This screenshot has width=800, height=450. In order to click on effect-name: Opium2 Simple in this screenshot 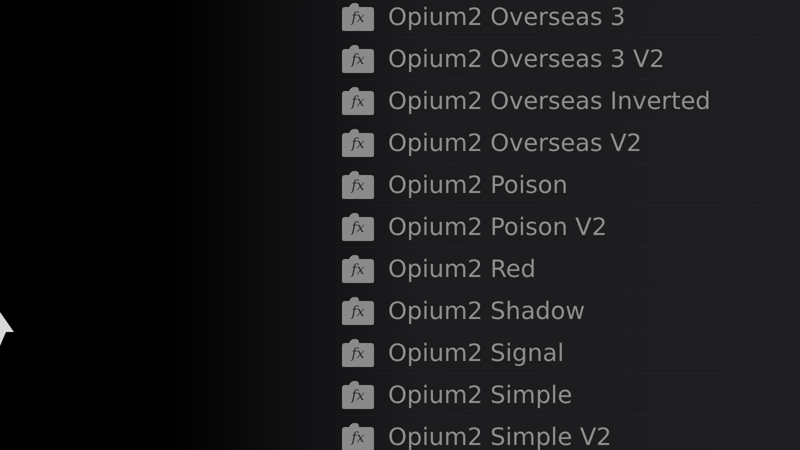, I will do `click(480, 394)`.